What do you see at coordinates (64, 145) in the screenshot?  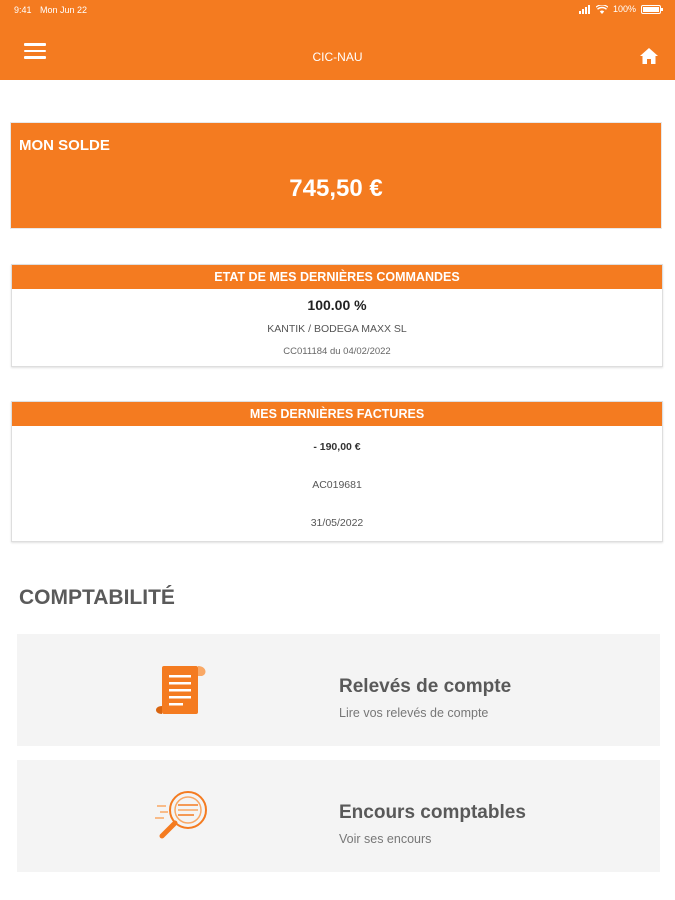 I see `balance-label: MON SOLDE` at bounding box center [64, 145].